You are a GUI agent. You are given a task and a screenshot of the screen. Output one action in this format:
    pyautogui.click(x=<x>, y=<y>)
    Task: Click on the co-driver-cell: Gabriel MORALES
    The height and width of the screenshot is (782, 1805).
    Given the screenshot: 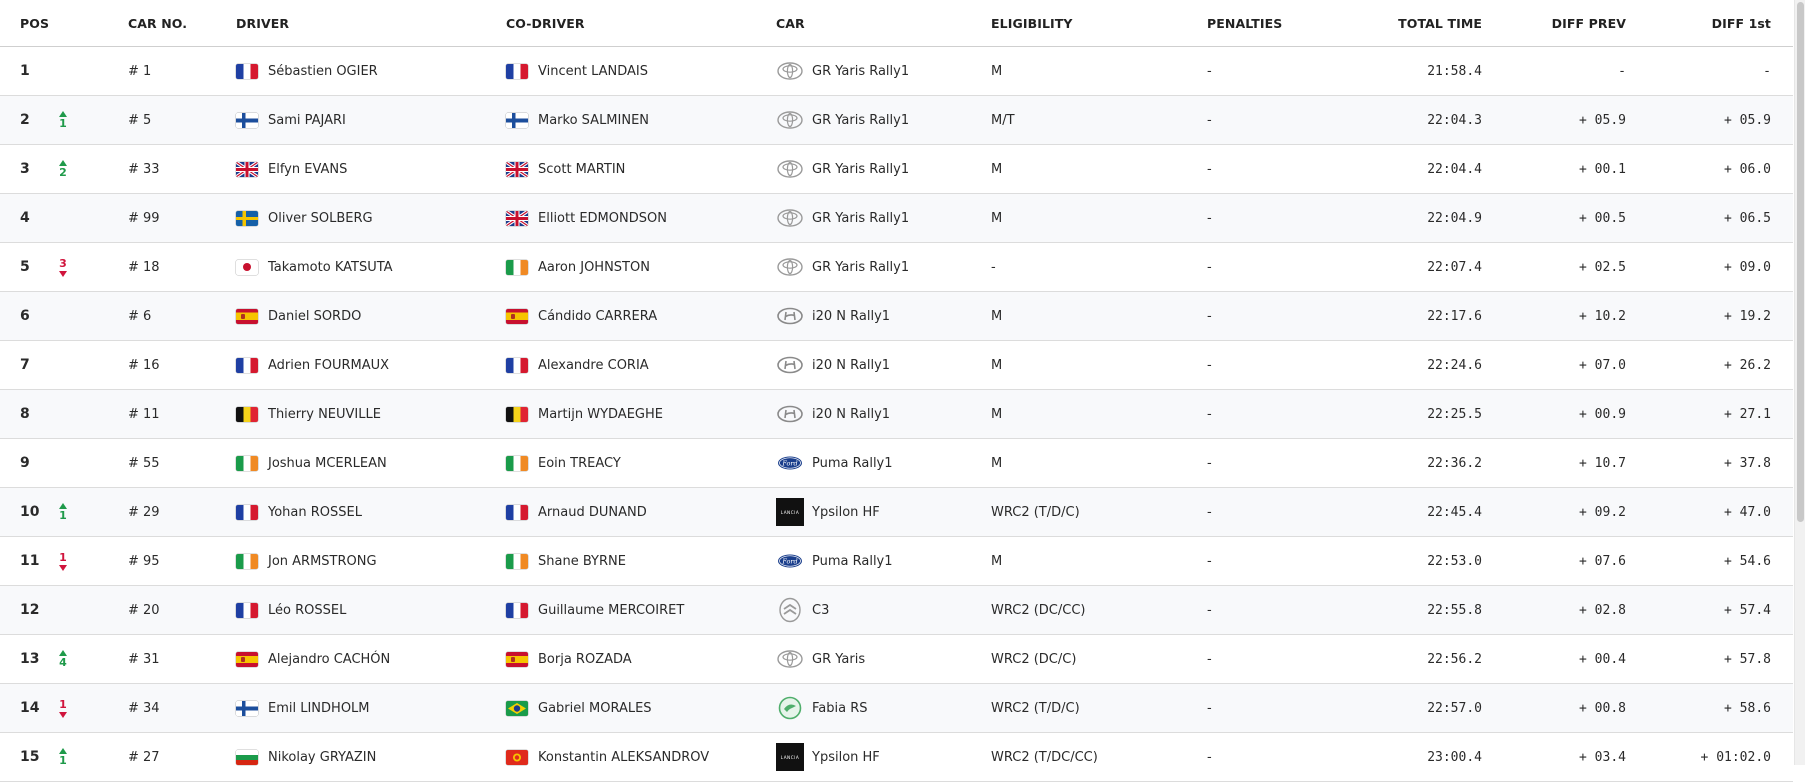 What is the action you would take?
    pyautogui.click(x=641, y=708)
    